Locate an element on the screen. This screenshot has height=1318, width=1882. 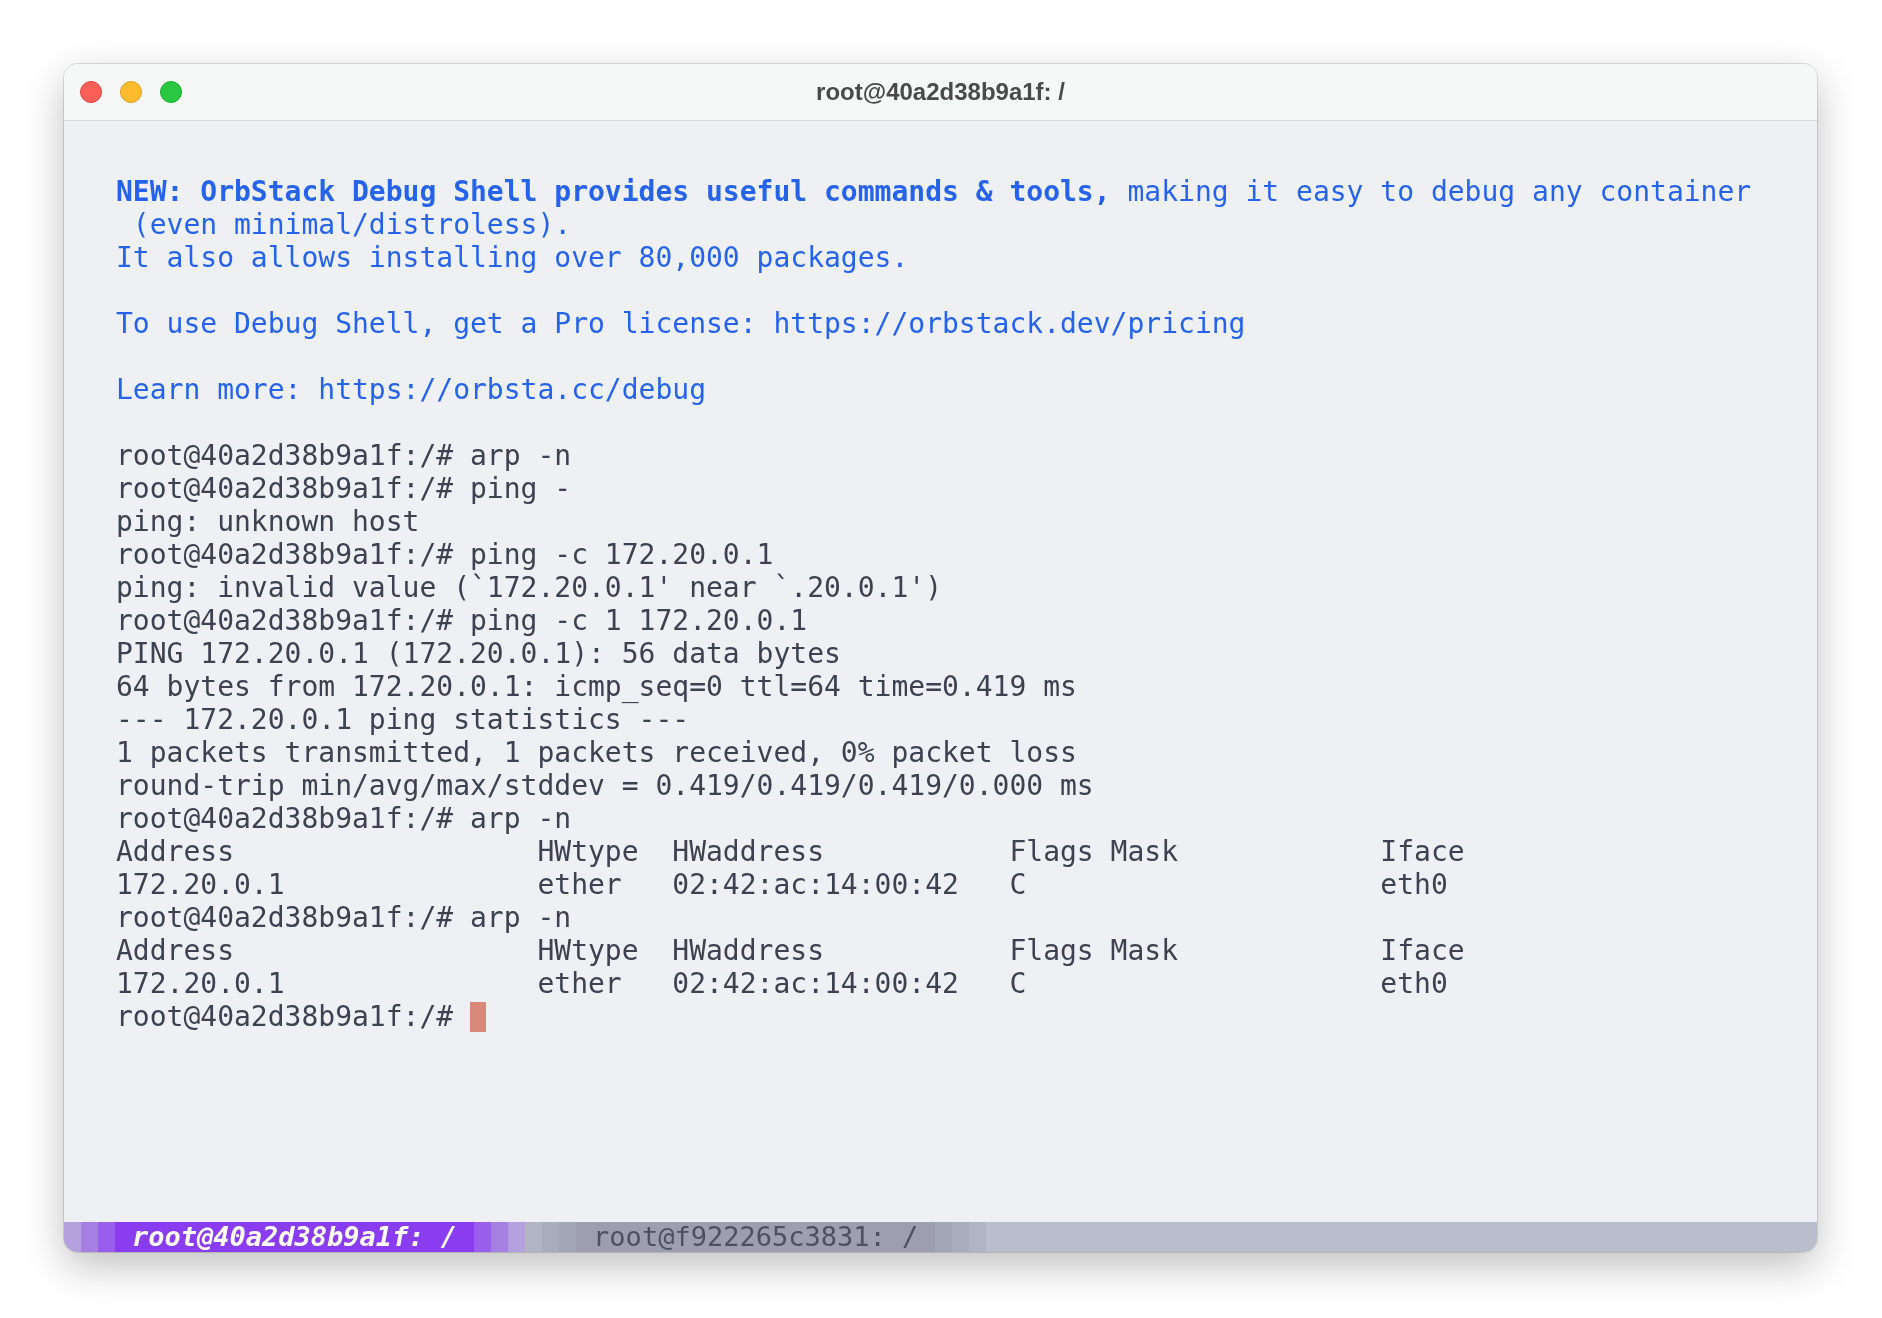
terminal-line: --- 172.20.0.1 ping statistics --- is located at coordinates (403, 719).